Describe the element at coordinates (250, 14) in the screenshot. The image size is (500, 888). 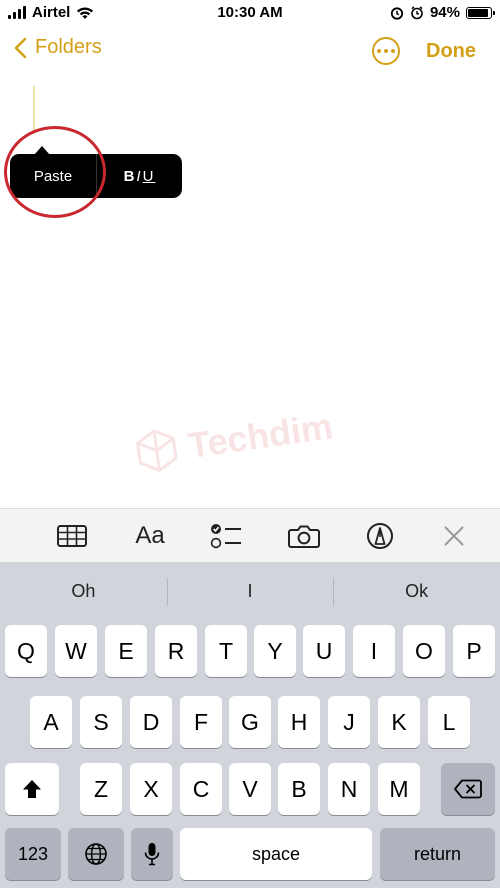
I see `status-bar: Airtel 10:30 AM 94%` at that location.